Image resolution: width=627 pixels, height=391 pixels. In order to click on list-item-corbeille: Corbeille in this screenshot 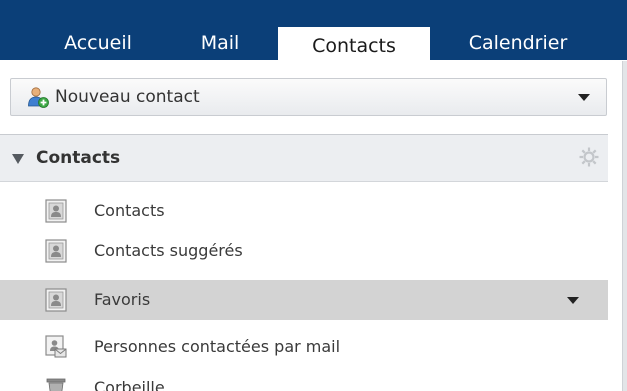, I will do `click(304, 379)`.